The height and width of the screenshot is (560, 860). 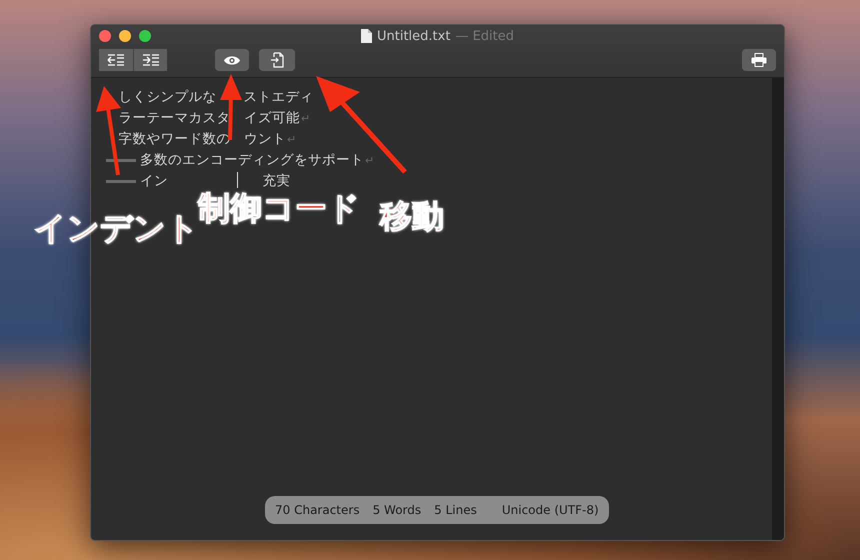 I want to click on eye-icon, so click(x=232, y=60).